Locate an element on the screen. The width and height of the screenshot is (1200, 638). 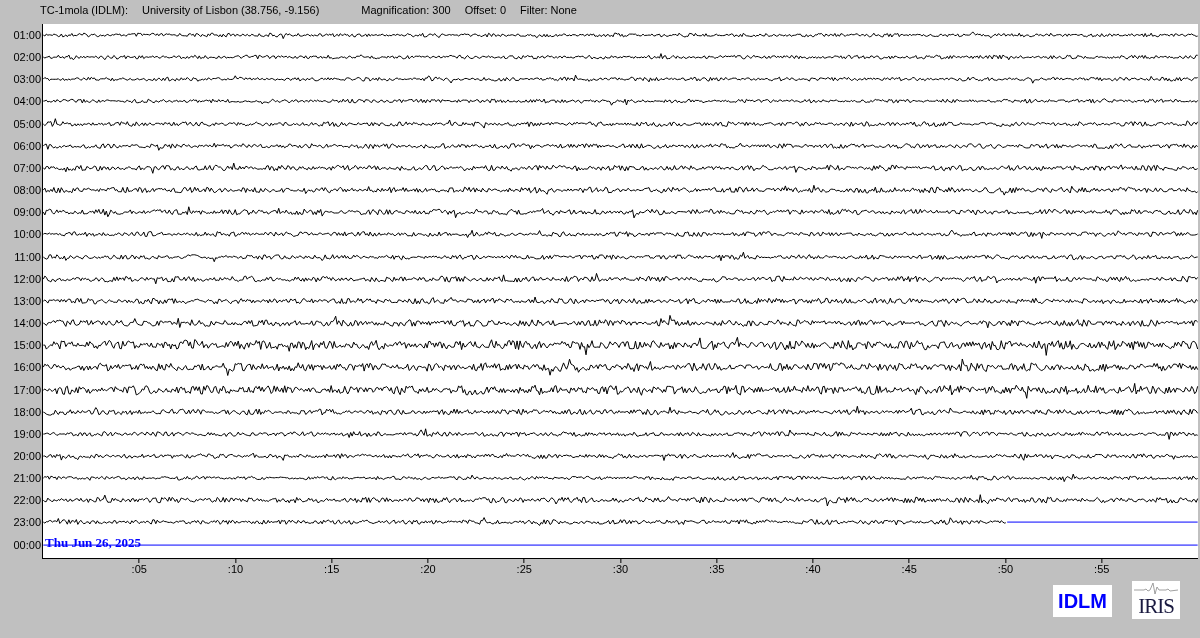
hour-label: 21:00 is located at coordinates (27, 479).